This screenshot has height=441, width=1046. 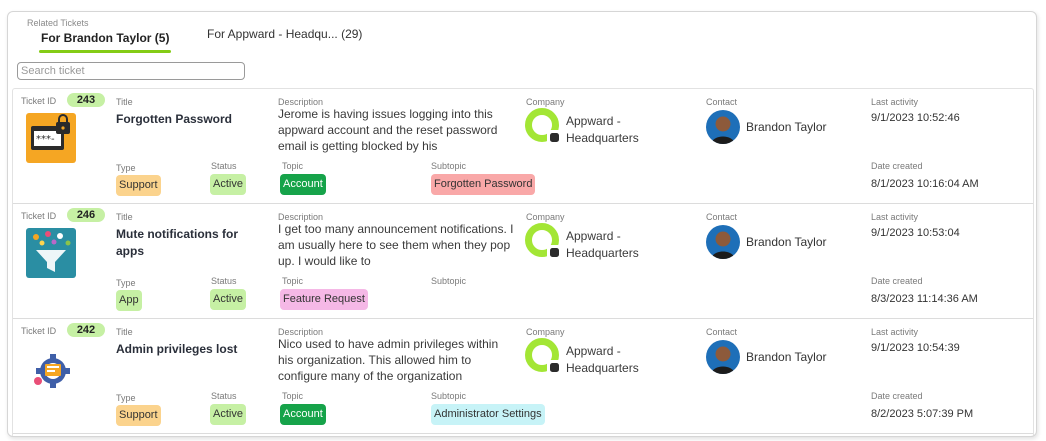 What do you see at coordinates (86, 100) in the screenshot?
I see `ticket-id-badge: 243` at bounding box center [86, 100].